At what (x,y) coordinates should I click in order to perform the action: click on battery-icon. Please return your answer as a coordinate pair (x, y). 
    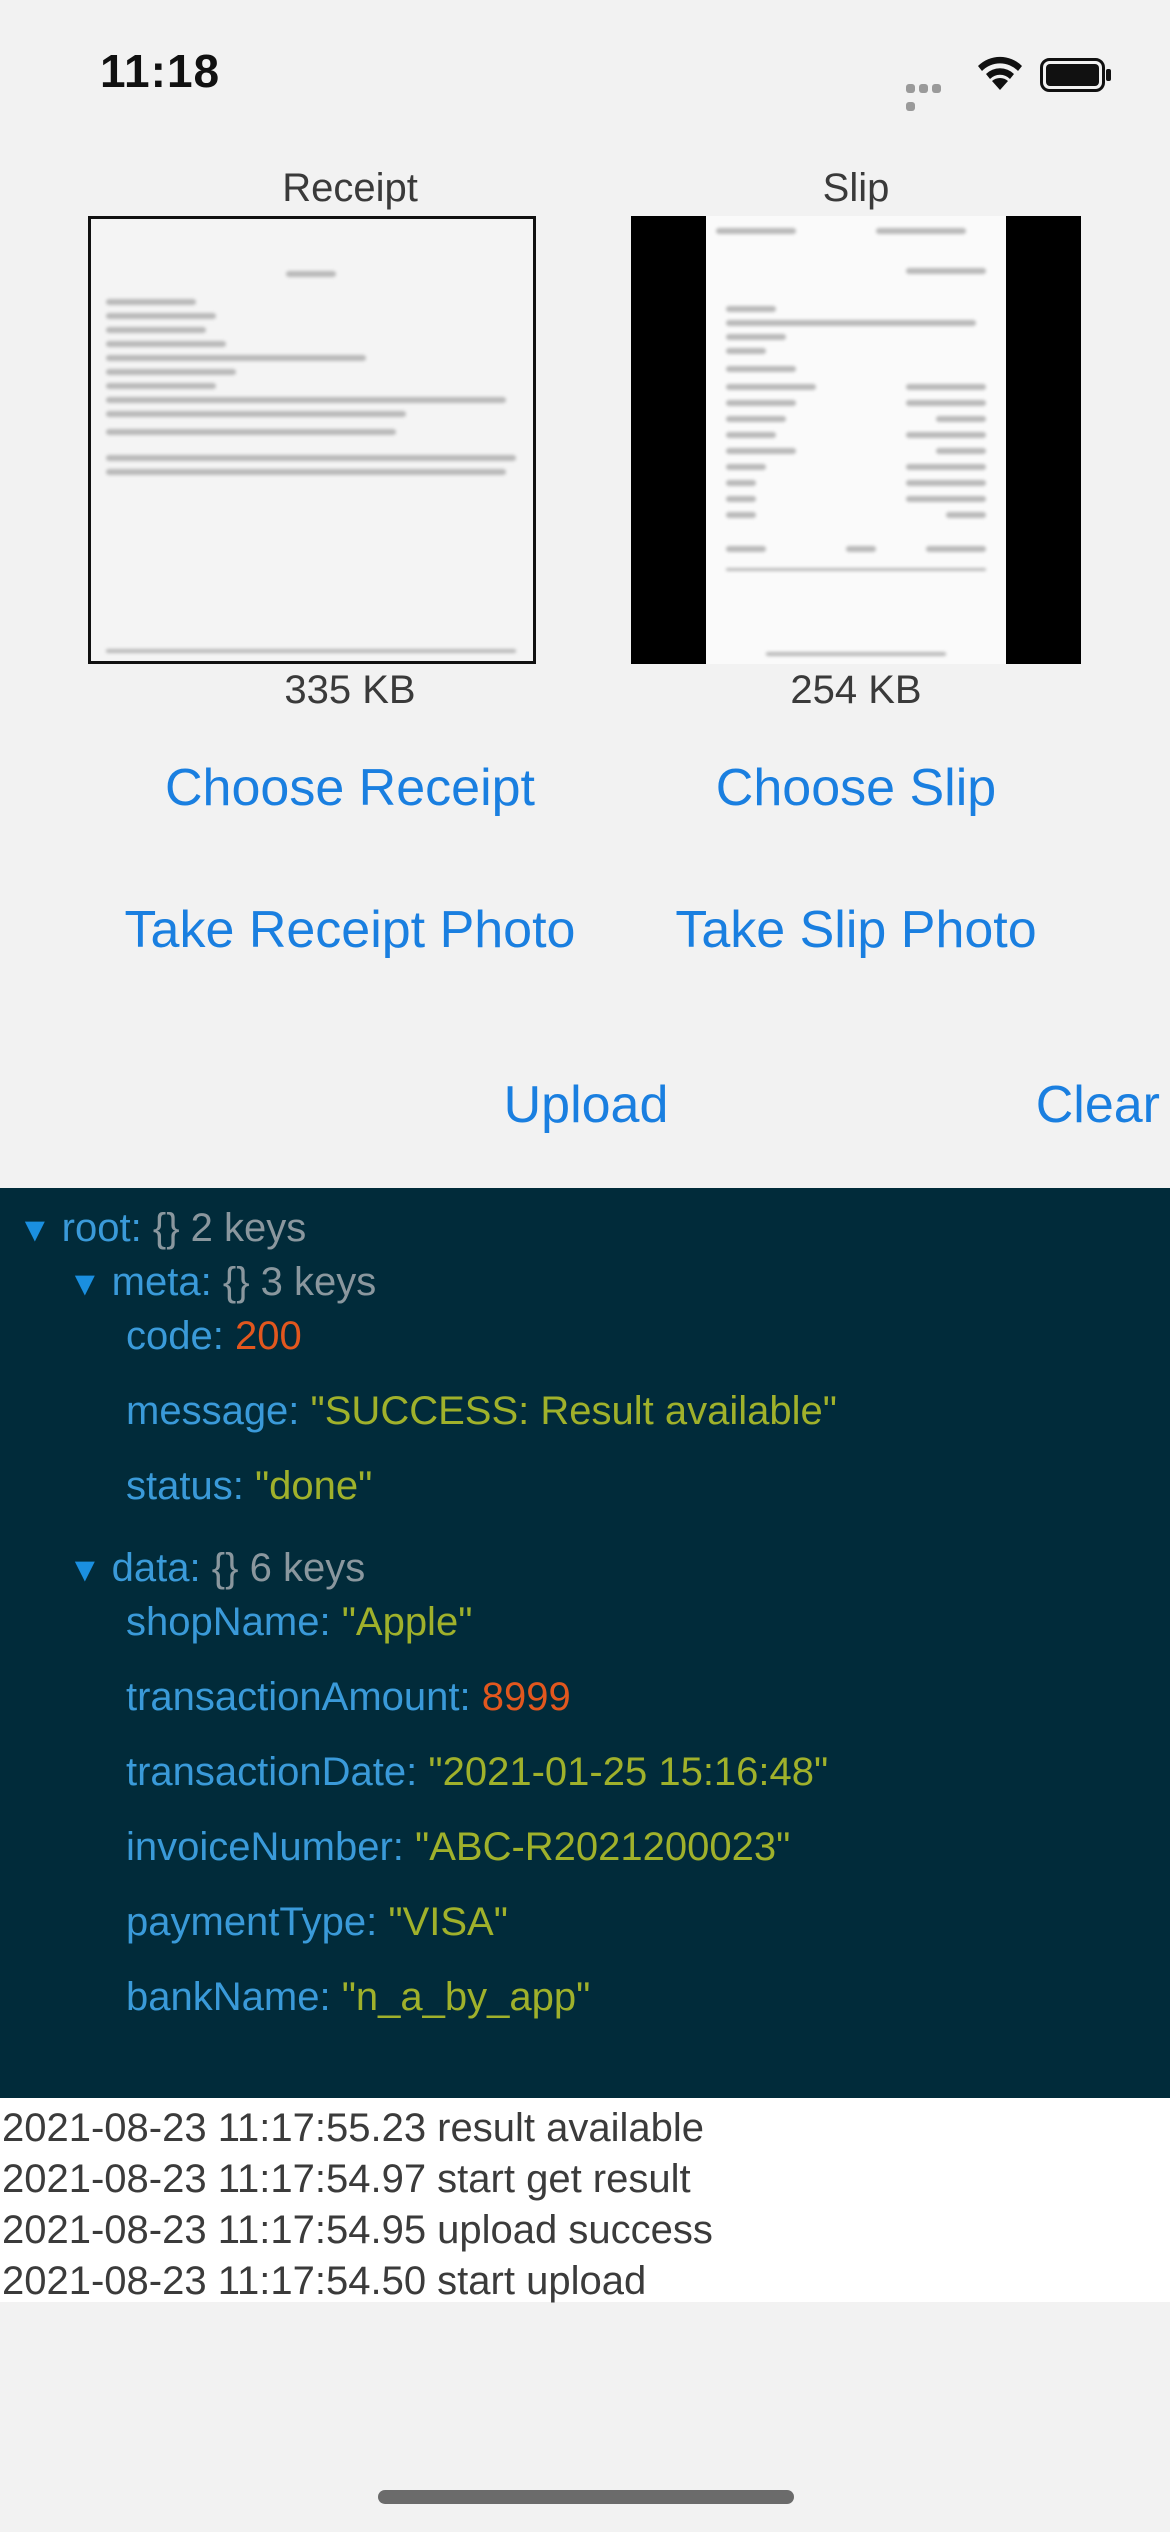
    Looking at the image, I should click on (1076, 75).